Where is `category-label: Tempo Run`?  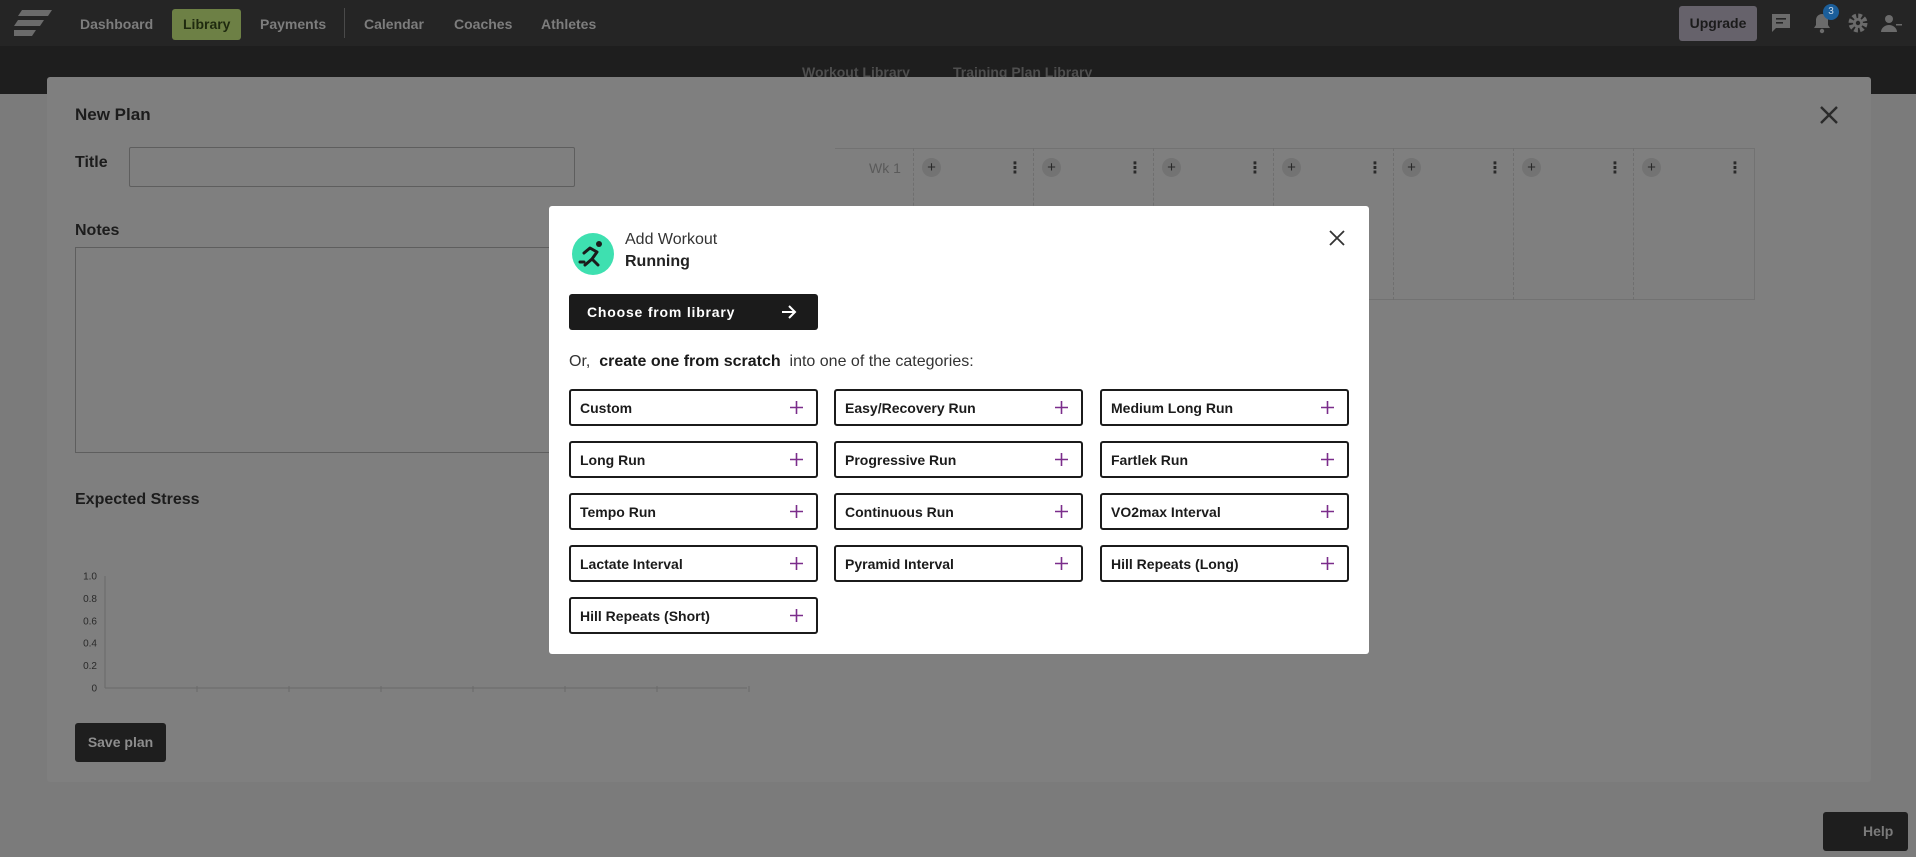
category-label: Tempo Run is located at coordinates (618, 512).